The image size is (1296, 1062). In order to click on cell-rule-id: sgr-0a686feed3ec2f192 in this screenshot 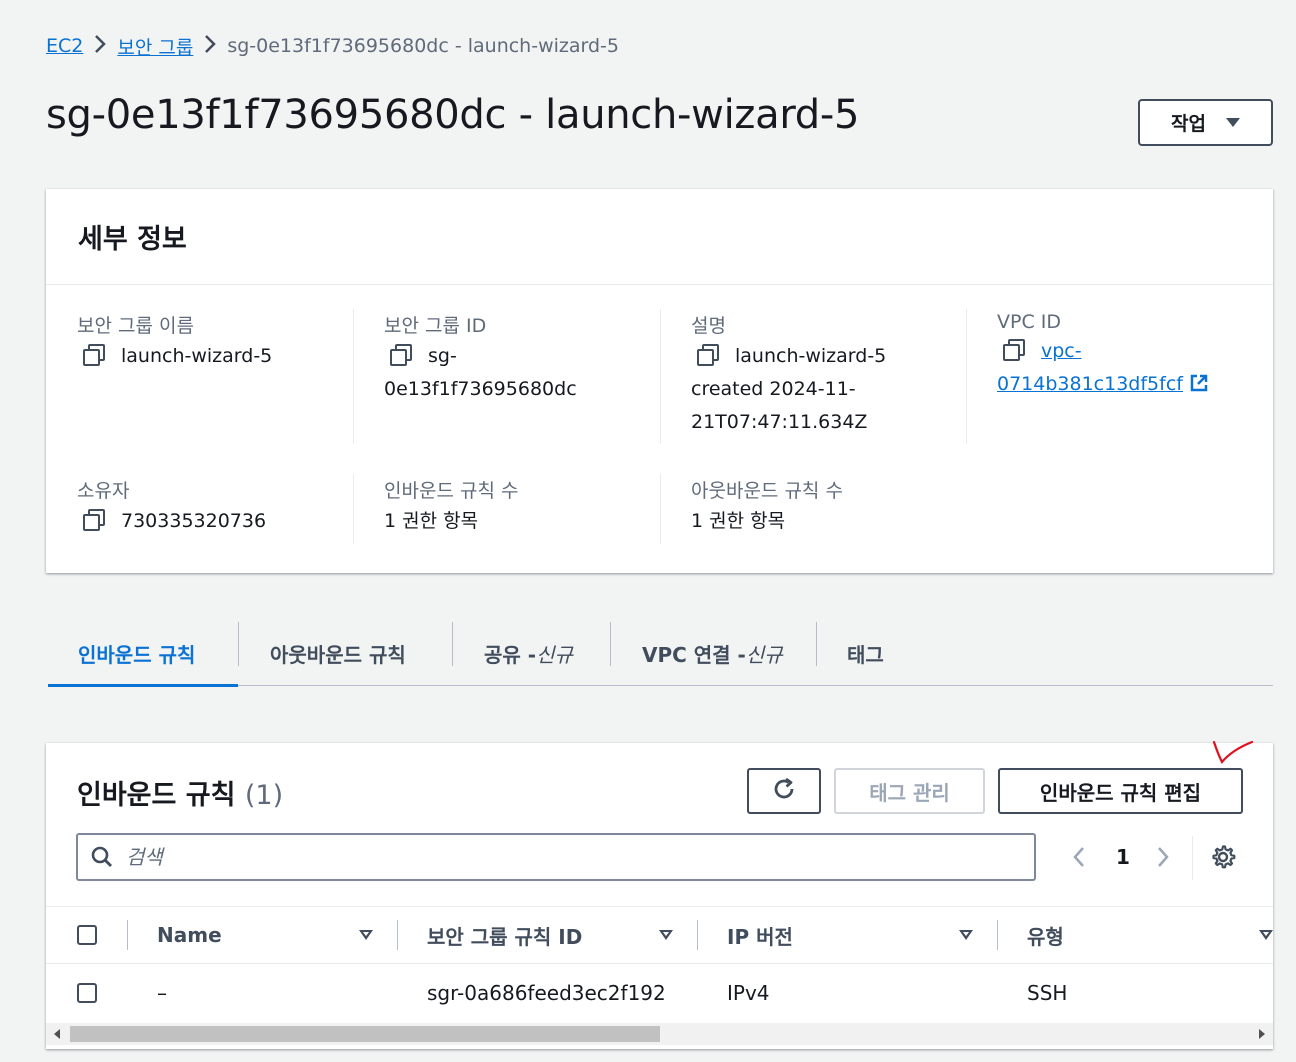, I will do `click(546, 993)`.